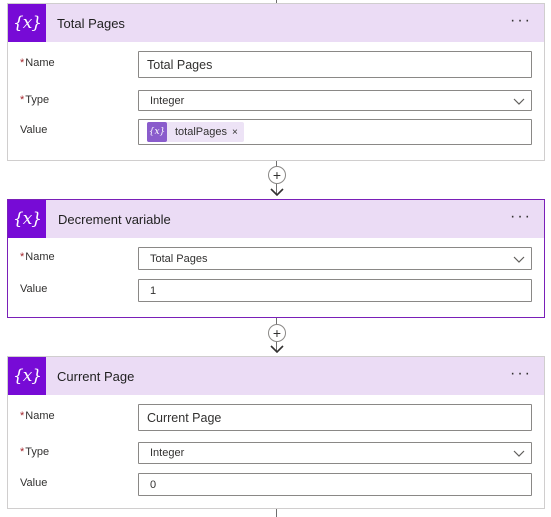 This screenshot has height=517, width=551. I want to click on dynamic-content-token: {x} totalPages ×, so click(195, 132).